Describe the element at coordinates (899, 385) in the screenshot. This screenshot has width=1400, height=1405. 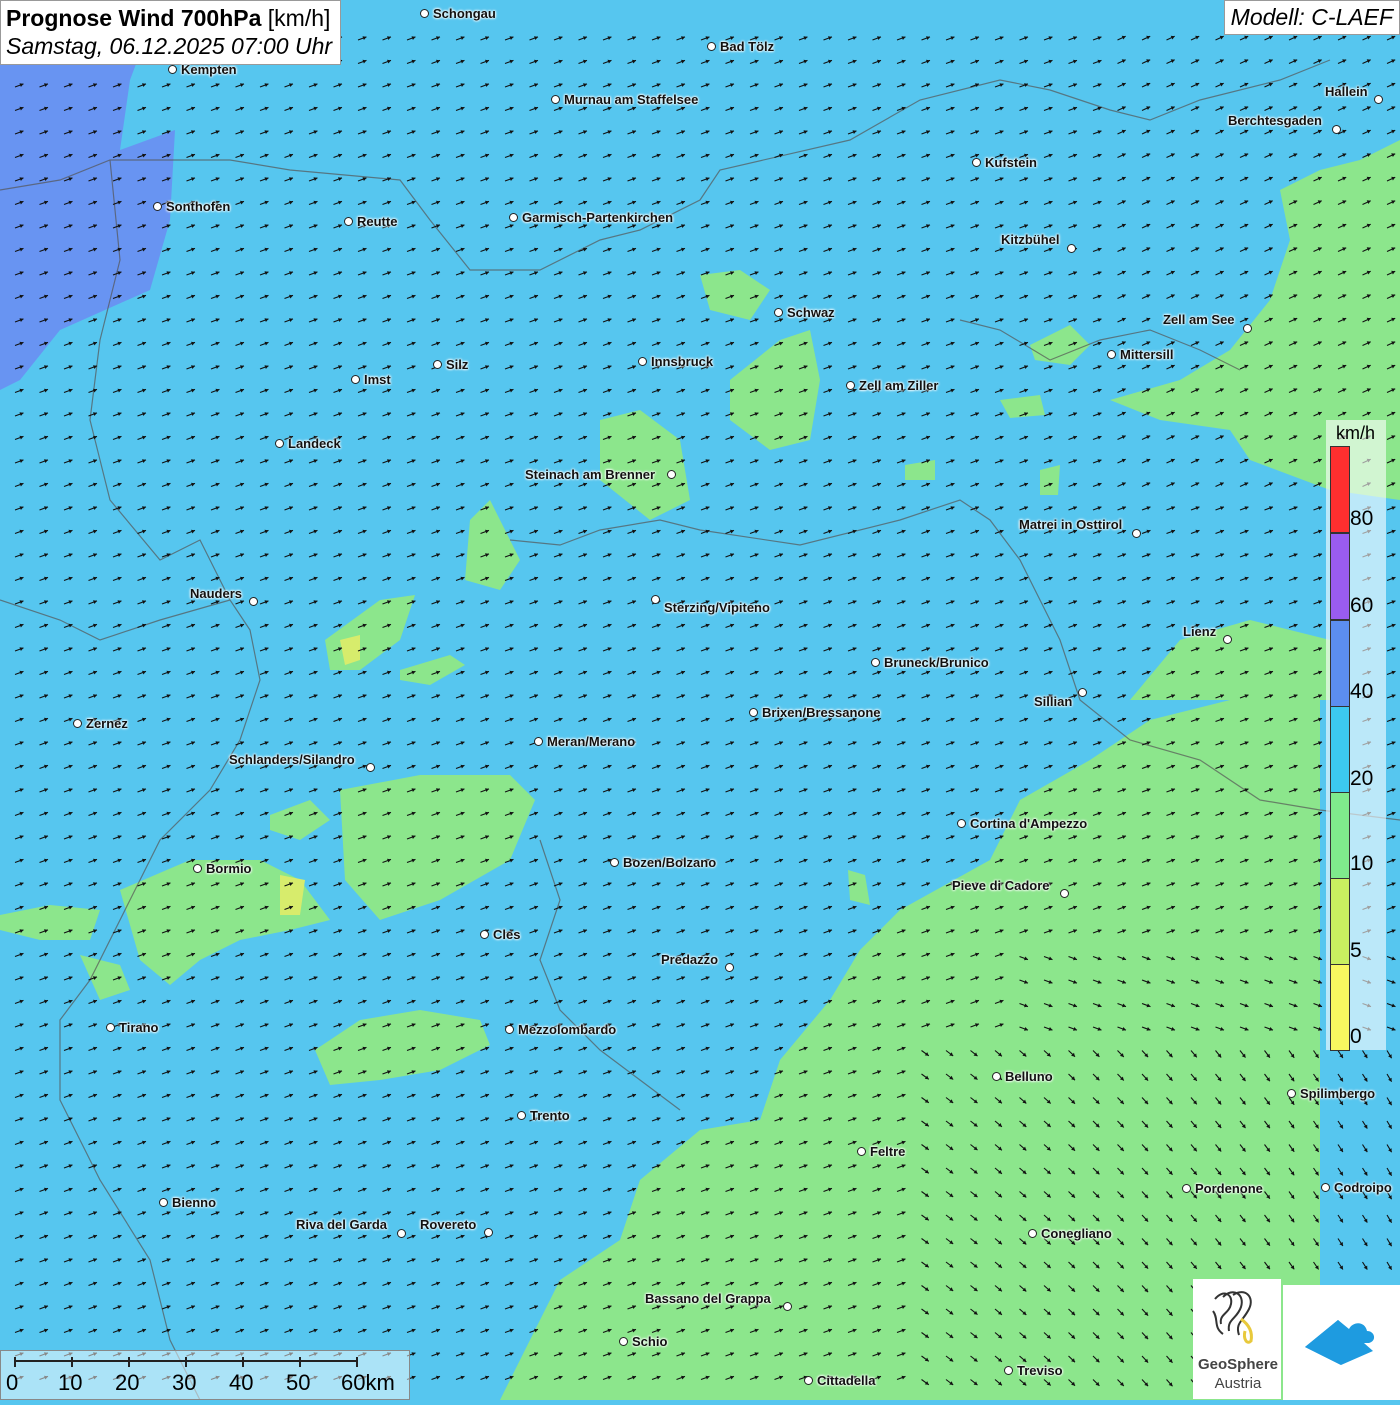
I see `city-label: Zell am Ziller` at that location.